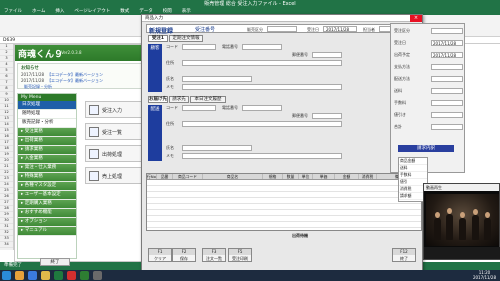  Describe the element at coordinates (84, 275) in the screenshot. I see `shoukon-icon` at that location.